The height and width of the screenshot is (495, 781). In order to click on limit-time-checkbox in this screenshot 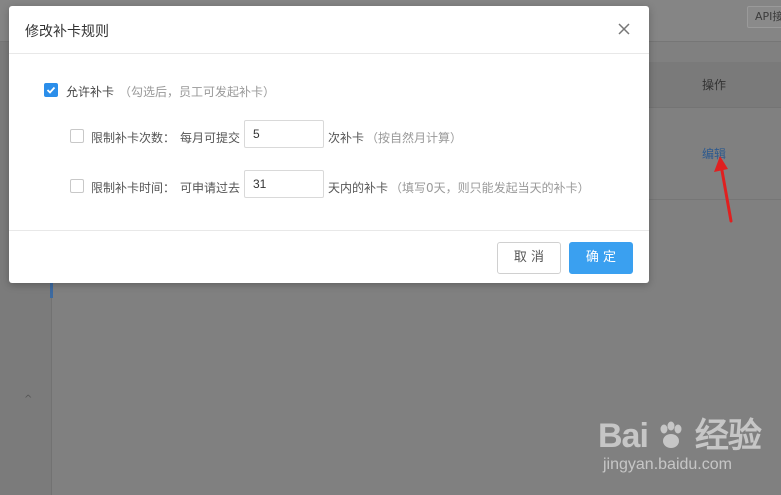, I will do `click(77, 186)`.